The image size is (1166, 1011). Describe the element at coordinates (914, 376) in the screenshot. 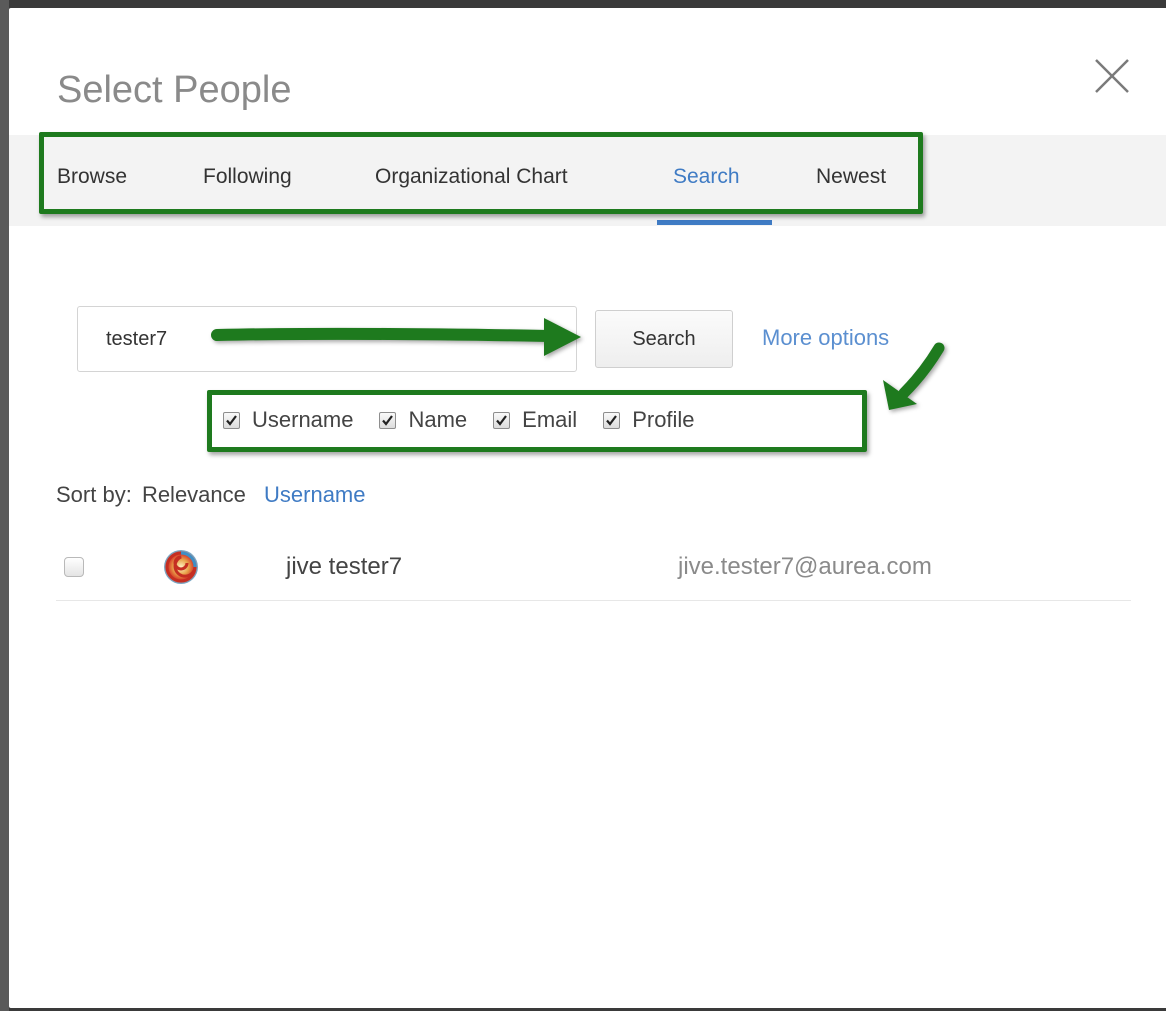

I see `arrow-to-filters-icon` at that location.